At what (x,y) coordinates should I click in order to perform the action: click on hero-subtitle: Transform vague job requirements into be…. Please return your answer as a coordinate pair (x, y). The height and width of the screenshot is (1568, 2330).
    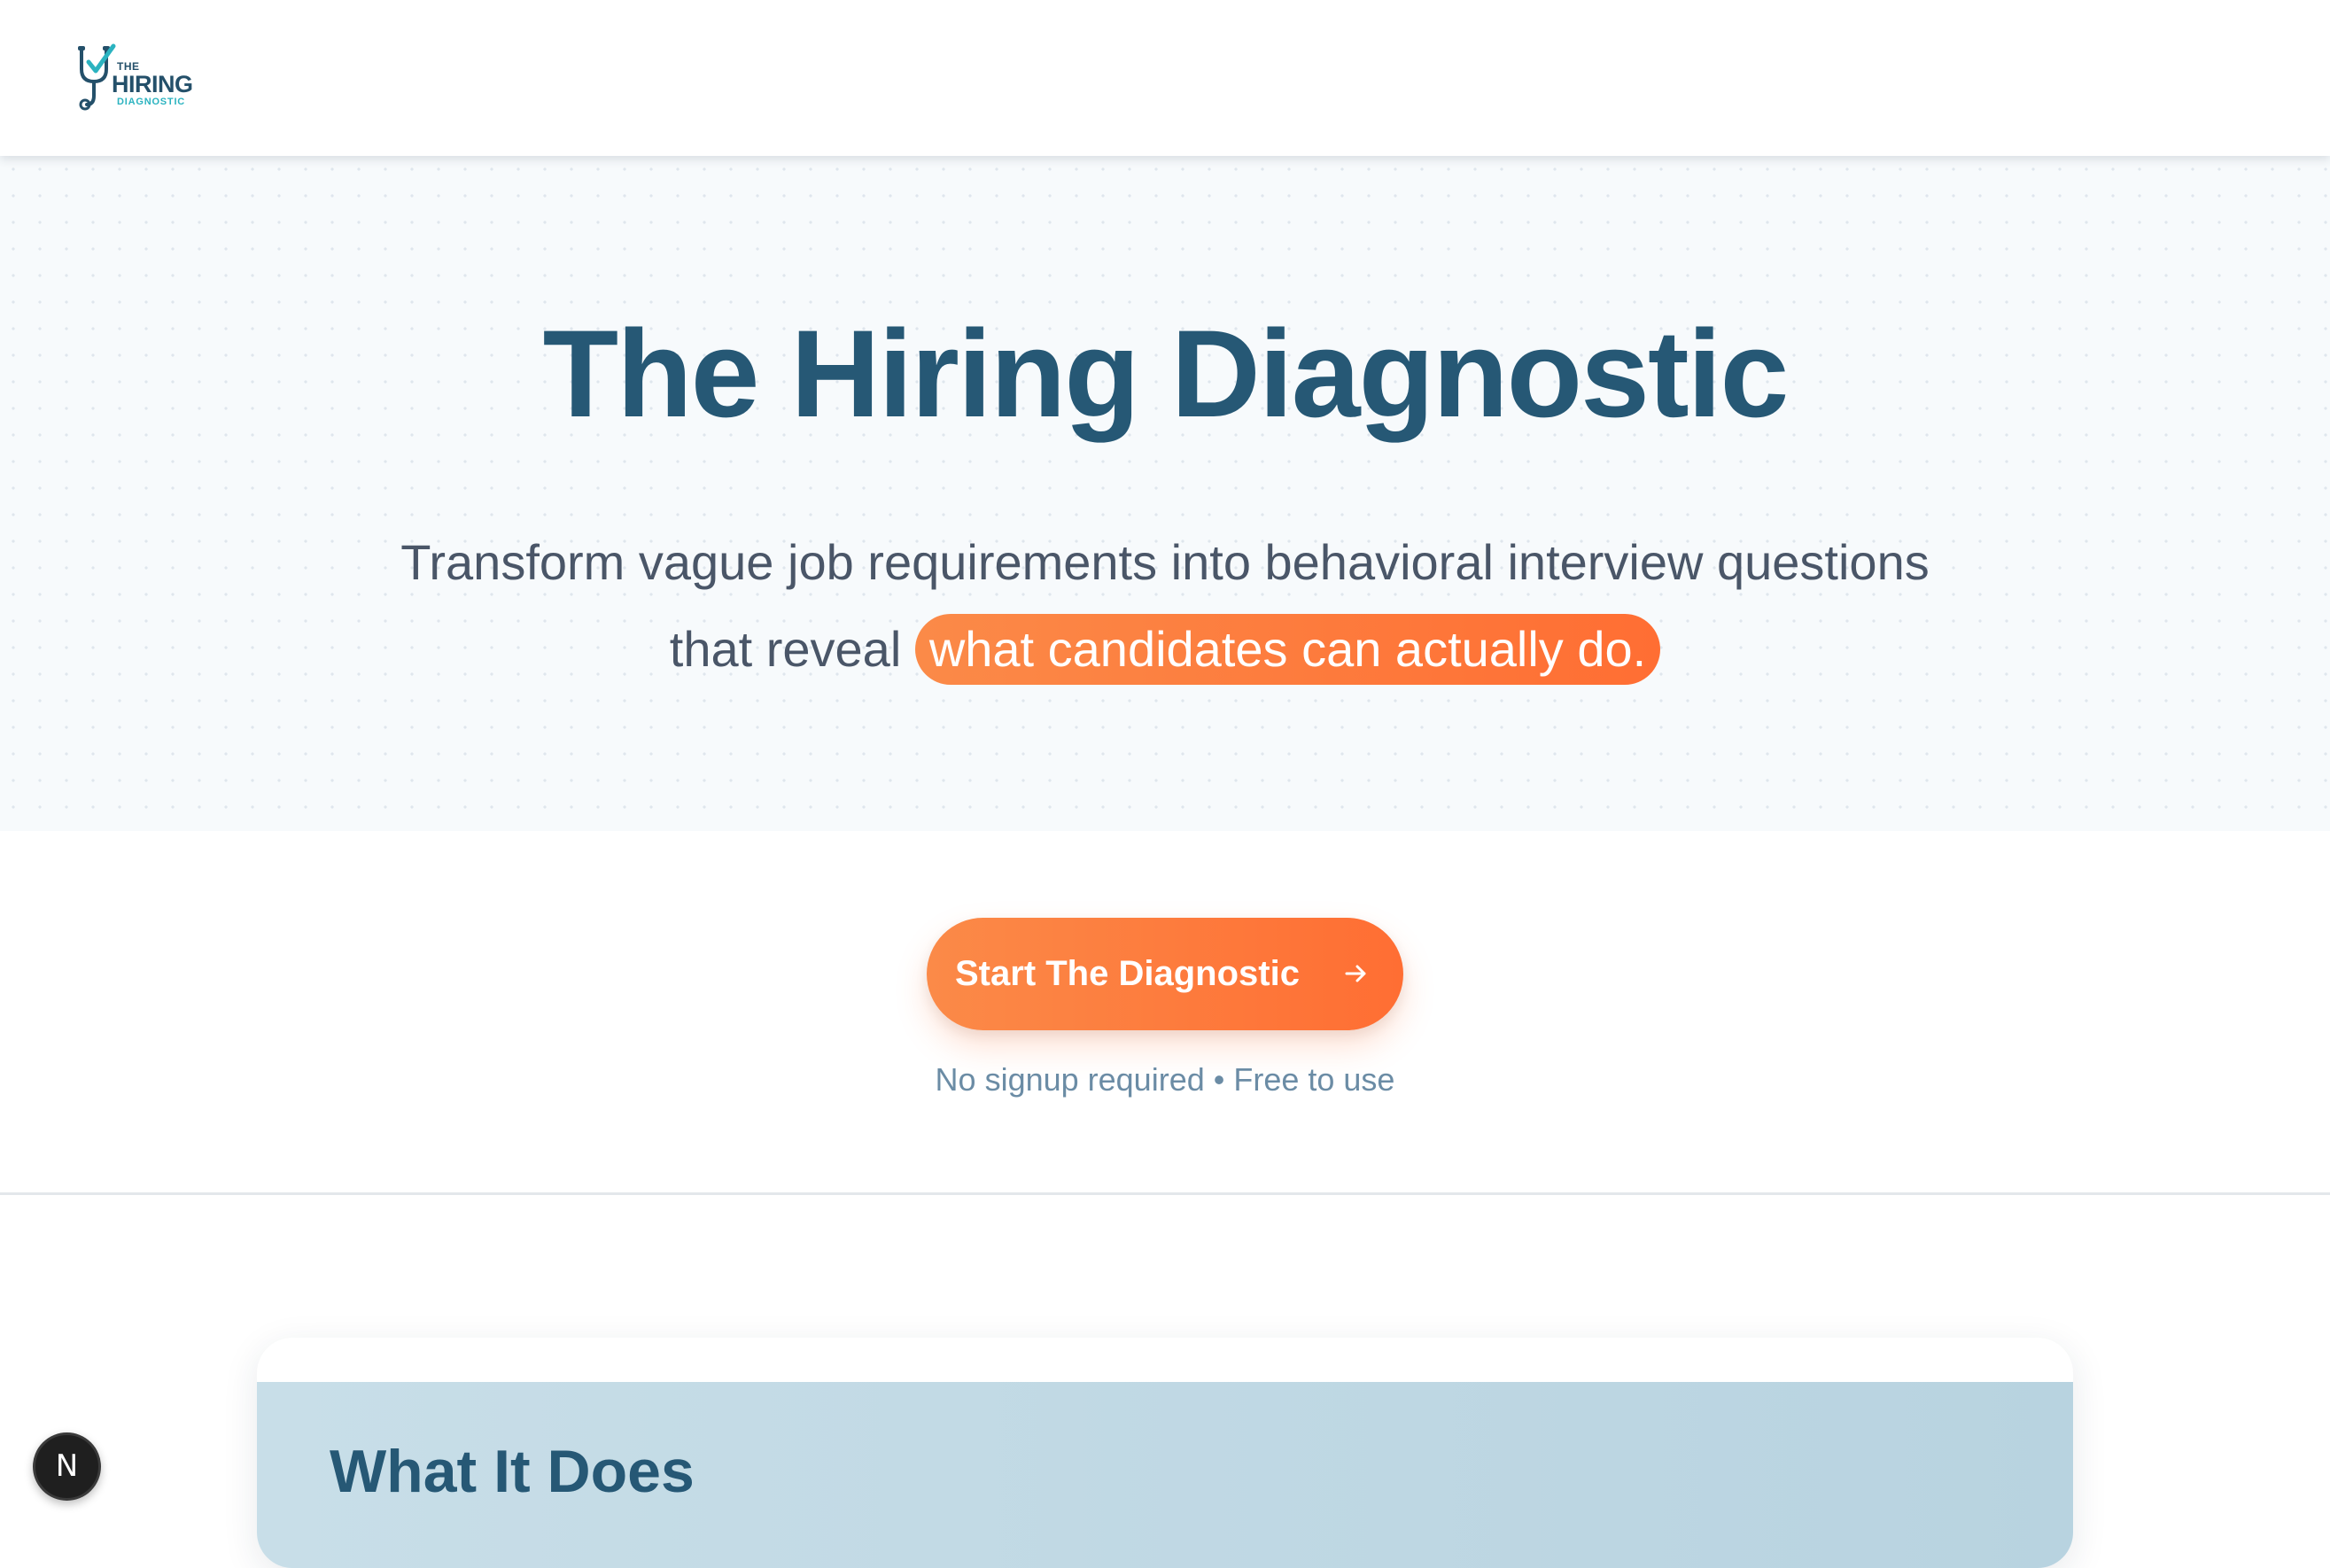
    Looking at the image, I should click on (1165, 606).